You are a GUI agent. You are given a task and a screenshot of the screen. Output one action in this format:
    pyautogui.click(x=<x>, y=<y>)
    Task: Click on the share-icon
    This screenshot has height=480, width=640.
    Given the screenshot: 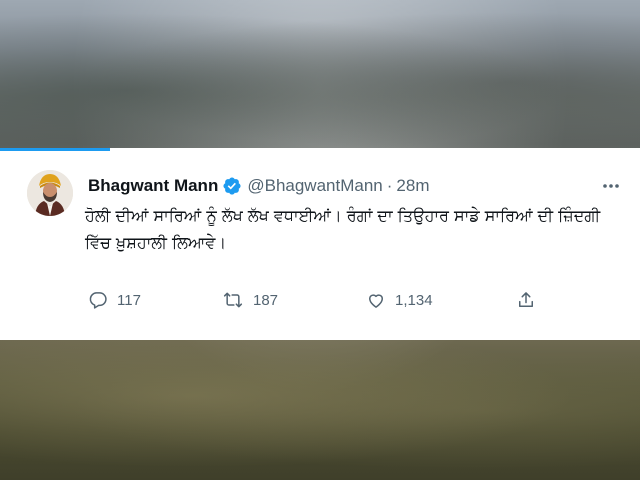 What is the action you would take?
    pyautogui.click(x=526, y=299)
    